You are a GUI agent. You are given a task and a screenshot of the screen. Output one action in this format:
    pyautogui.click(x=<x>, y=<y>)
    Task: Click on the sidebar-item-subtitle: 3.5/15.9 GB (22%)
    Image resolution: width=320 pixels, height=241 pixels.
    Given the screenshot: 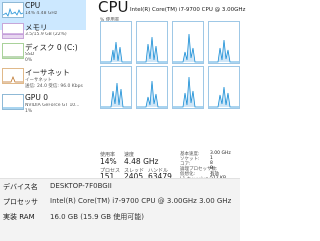 What is the action you would take?
    pyautogui.click(x=46, y=34)
    